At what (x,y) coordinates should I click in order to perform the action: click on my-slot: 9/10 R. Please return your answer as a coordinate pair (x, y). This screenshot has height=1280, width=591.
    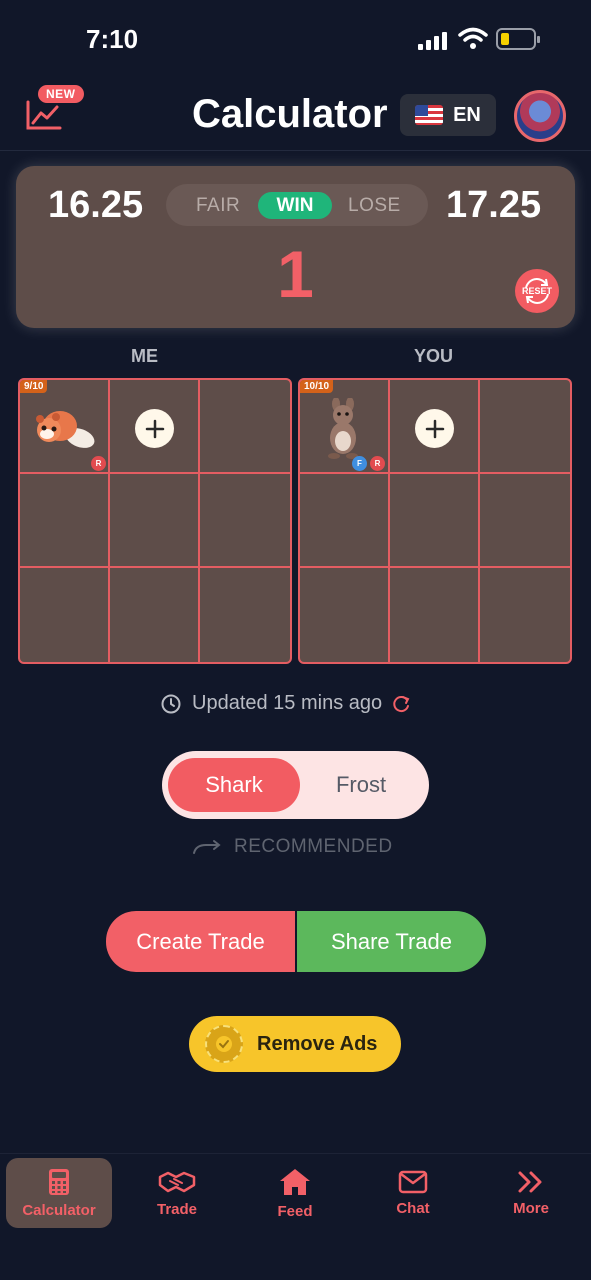
    Looking at the image, I should click on (65, 427).